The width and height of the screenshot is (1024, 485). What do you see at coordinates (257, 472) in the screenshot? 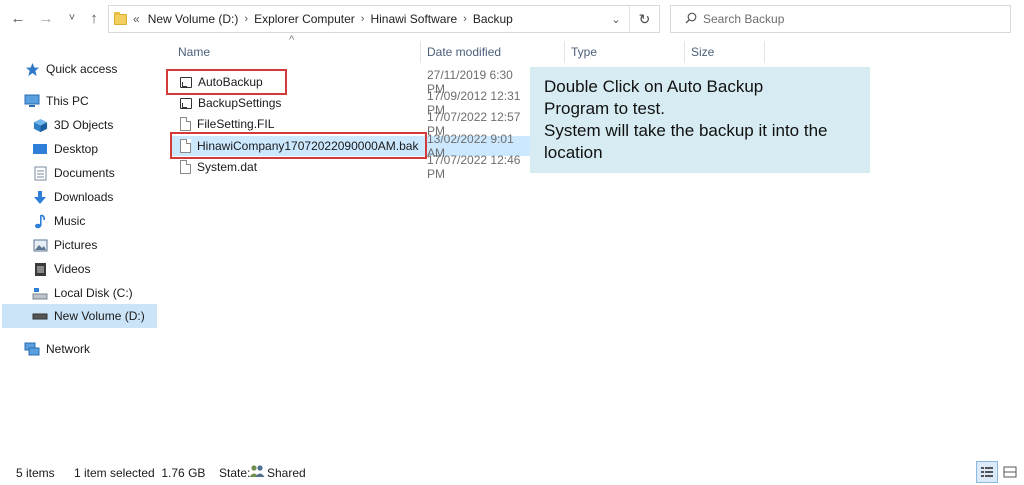
I see `shared-users-icon` at bounding box center [257, 472].